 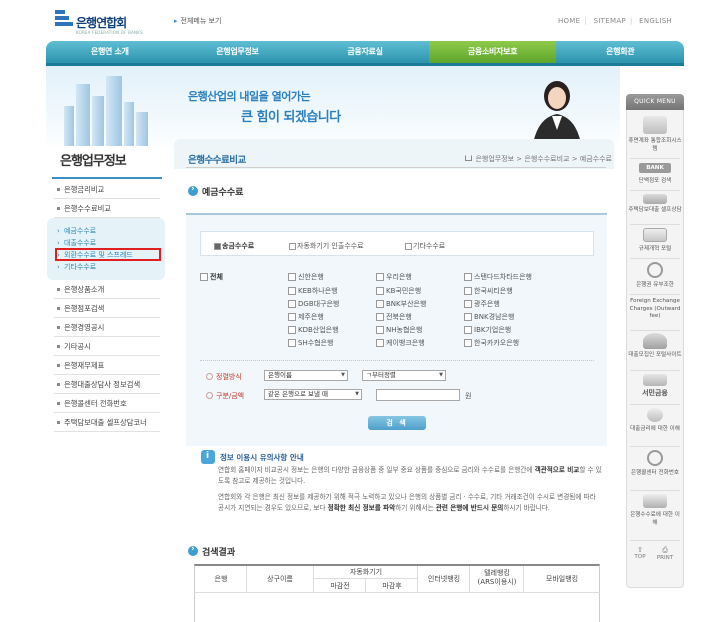 What do you see at coordinates (306, 277) in the screenshot?
I see `checkbox-bank: 신한은행` at bounding box center [306, 277].